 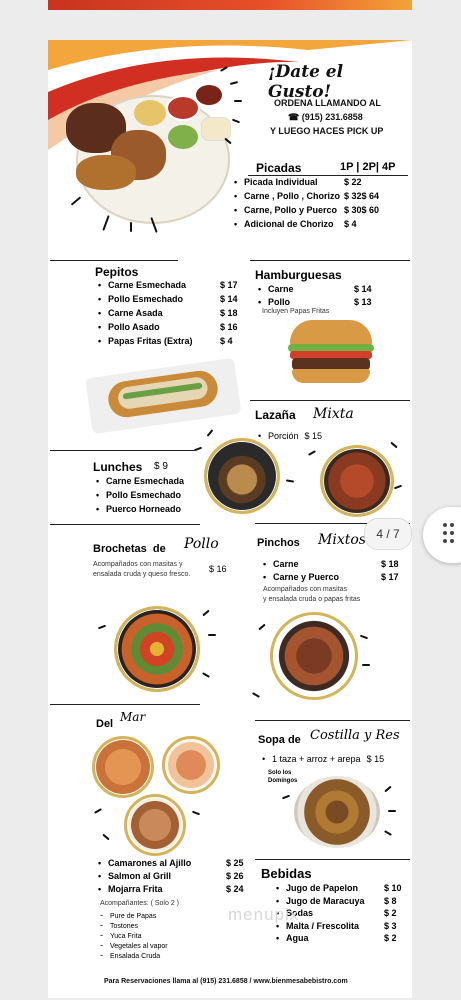 What do you see at coordinates (124, 926) in the screenshot?
I see `item-name: Tostones` at bounding box center [124, 926].